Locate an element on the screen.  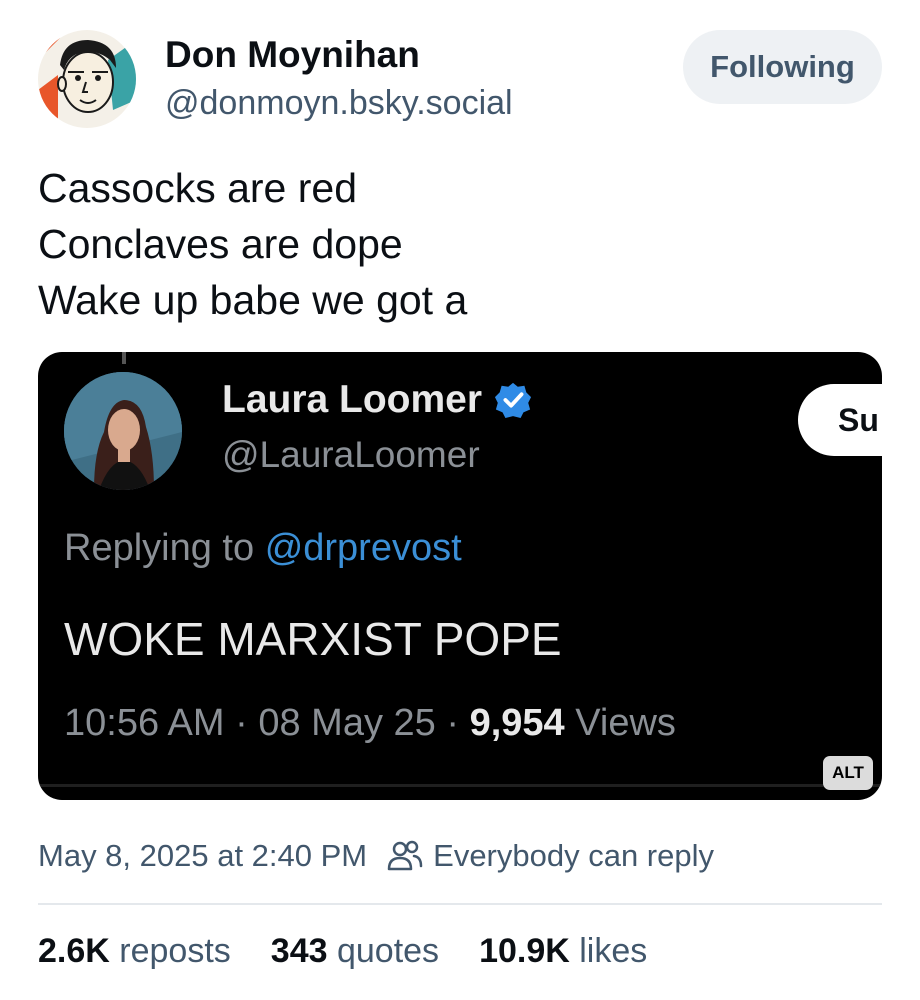
post-text-line: Conclaves are dope is located at coordinates (220, 244).